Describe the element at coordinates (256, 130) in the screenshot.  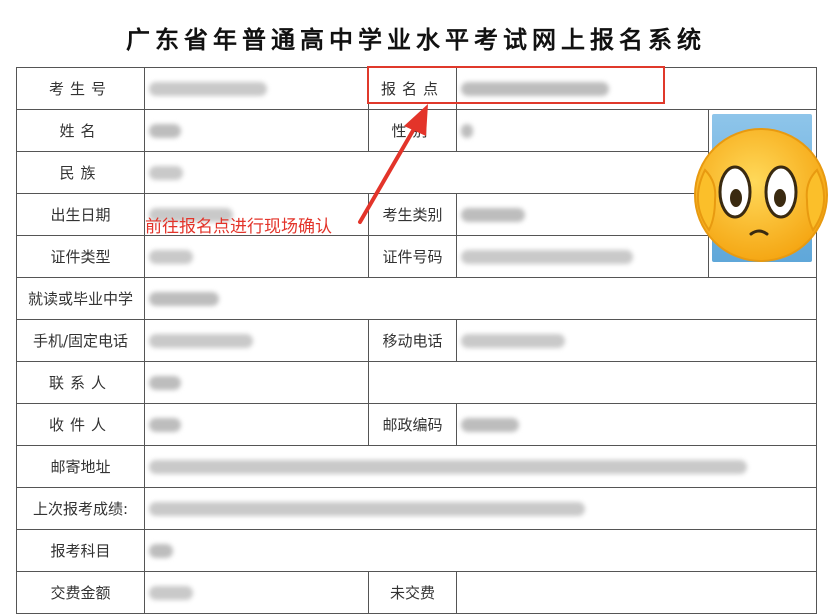
I see `name-value` at that location.